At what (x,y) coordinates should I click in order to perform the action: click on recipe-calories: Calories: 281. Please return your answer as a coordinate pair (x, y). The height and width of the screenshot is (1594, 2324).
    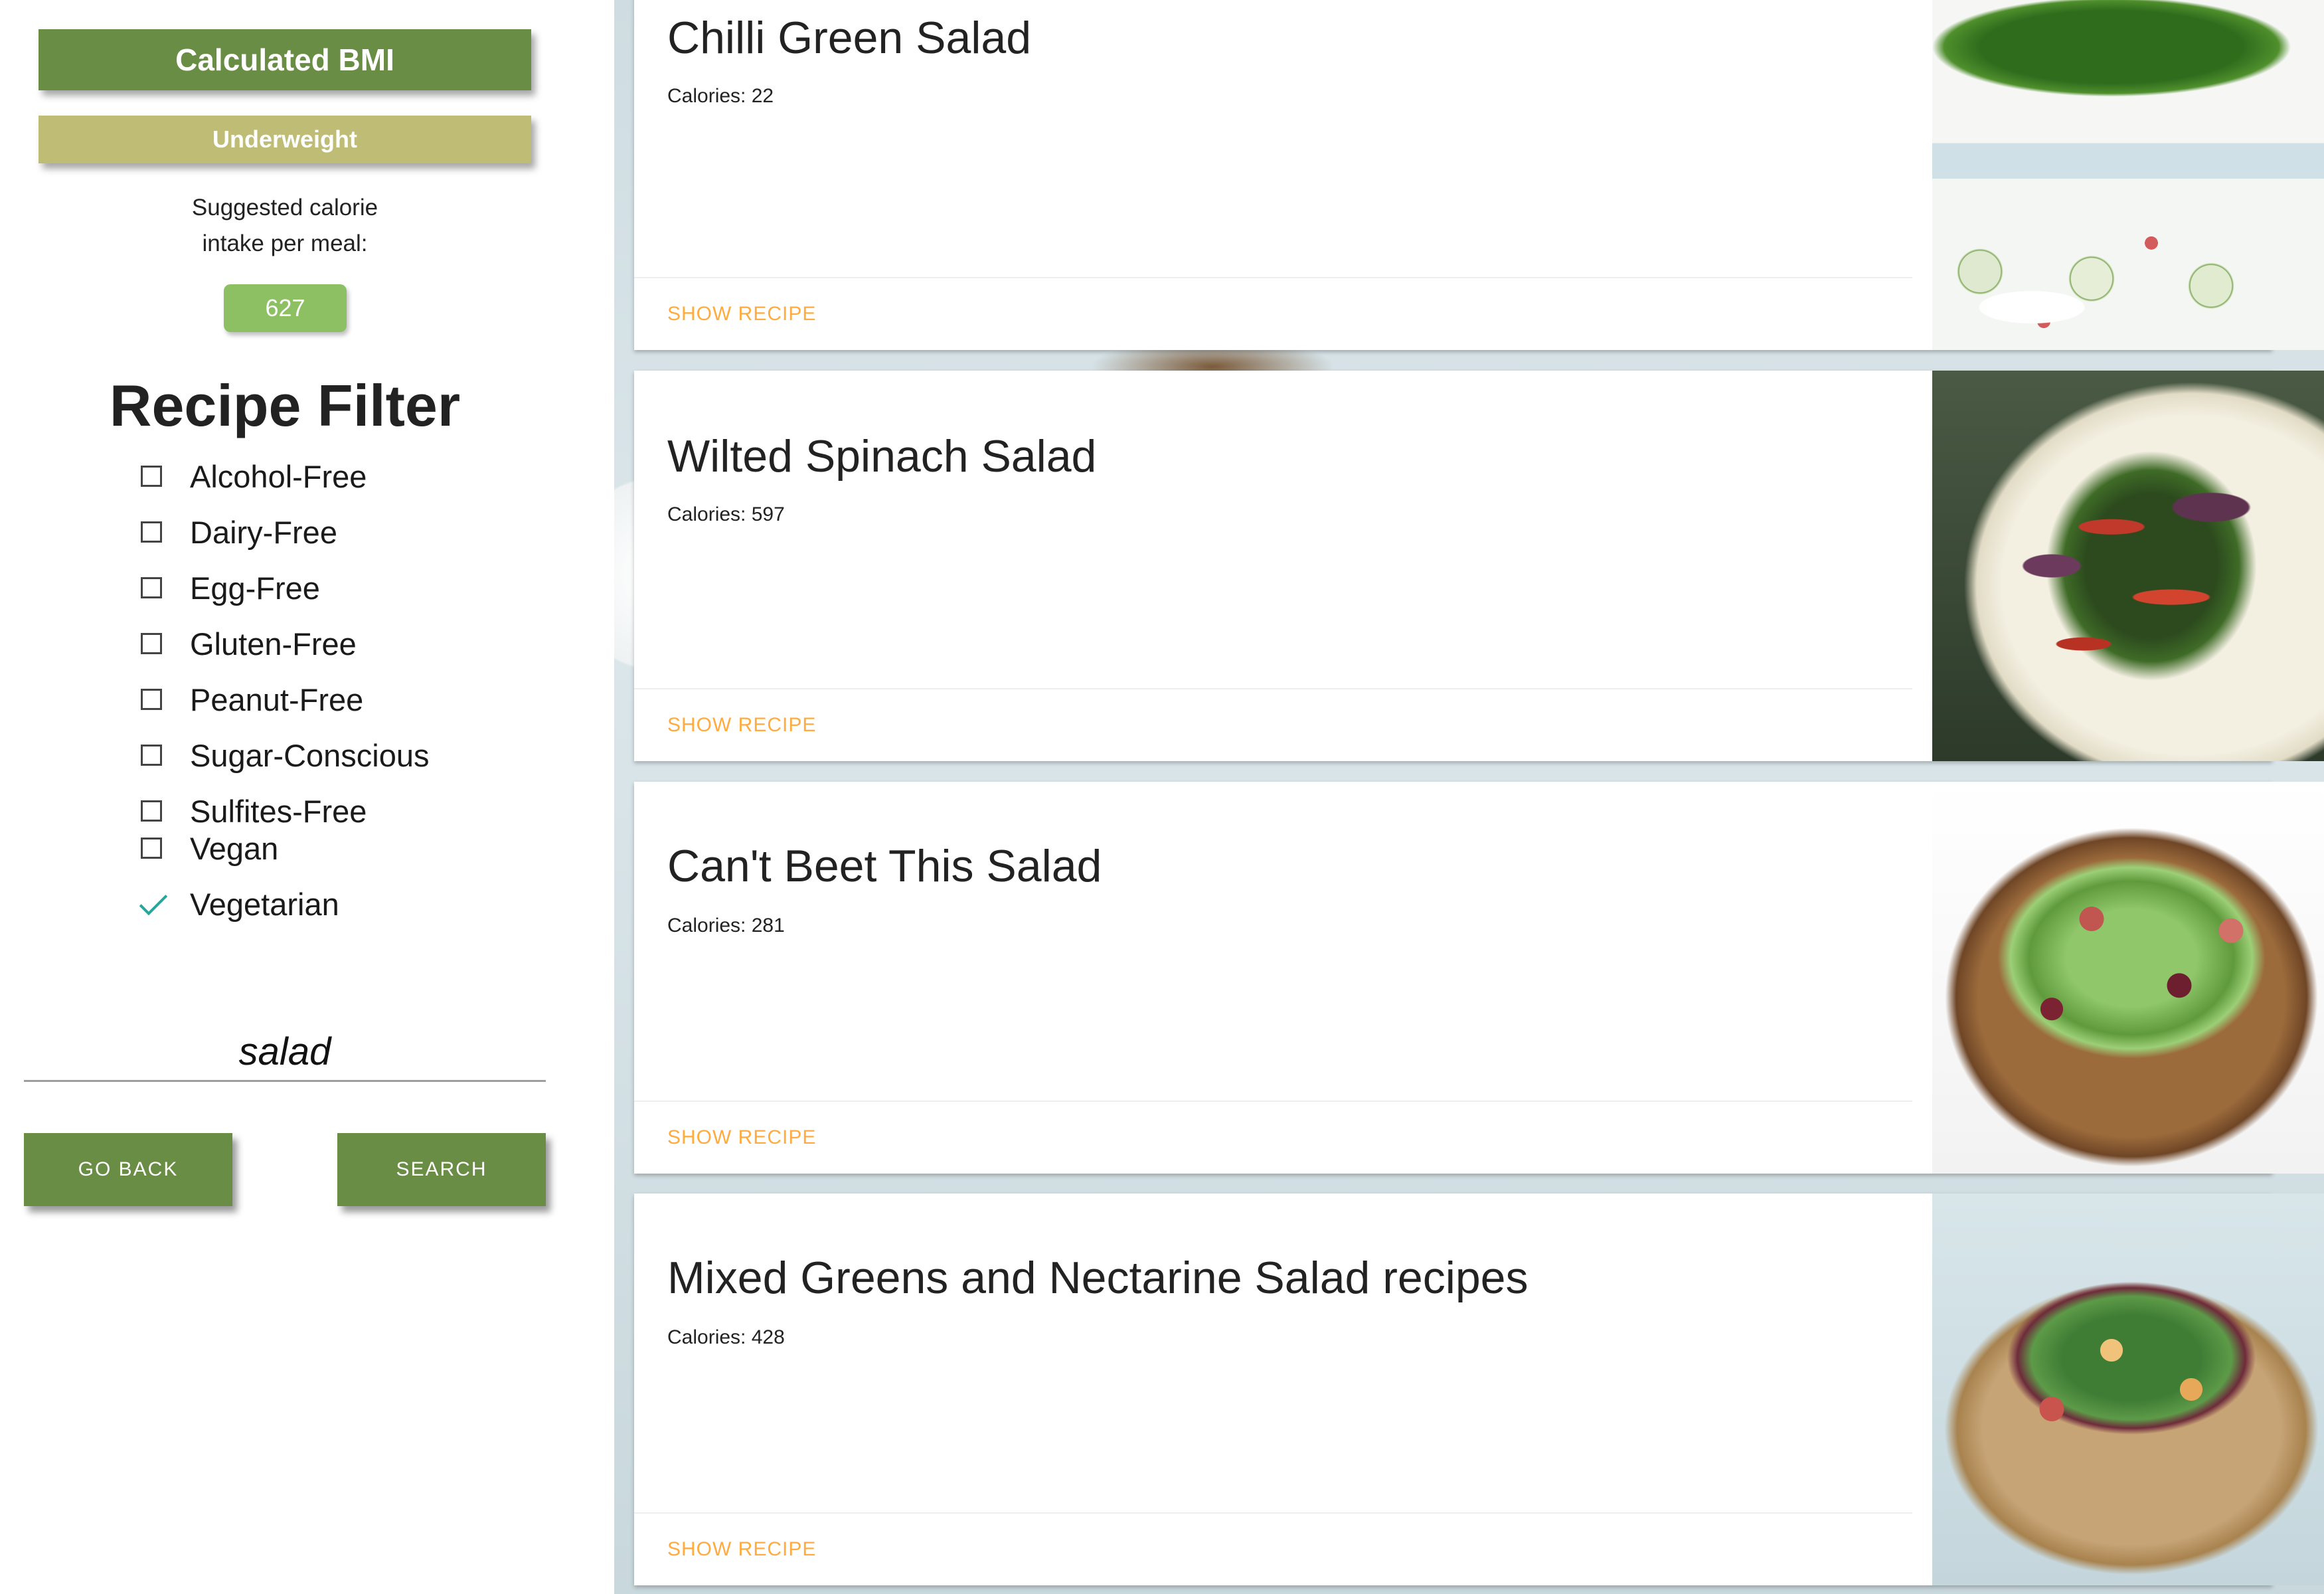
    Looking at the image, I should click on (726, 925).